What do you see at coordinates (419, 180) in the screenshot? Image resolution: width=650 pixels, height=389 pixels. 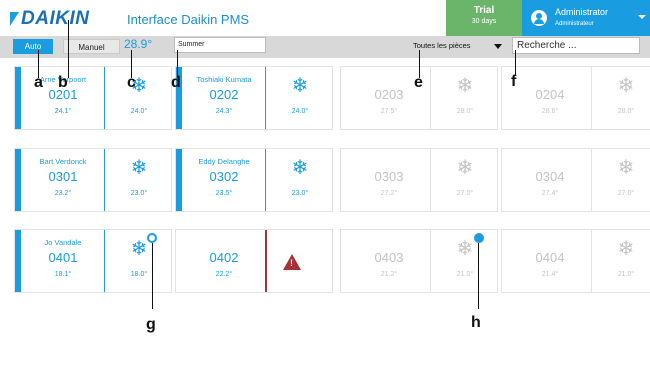 I see `room-card: 0303 27.2° ❄ 27.0°` at bounding box center [419, 180].